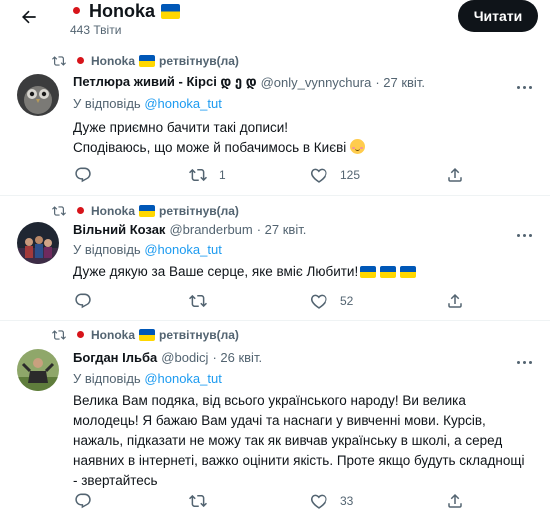 The image size is (550, 520). I want to click on author-name: Вільний Козак, so click(119, 229).